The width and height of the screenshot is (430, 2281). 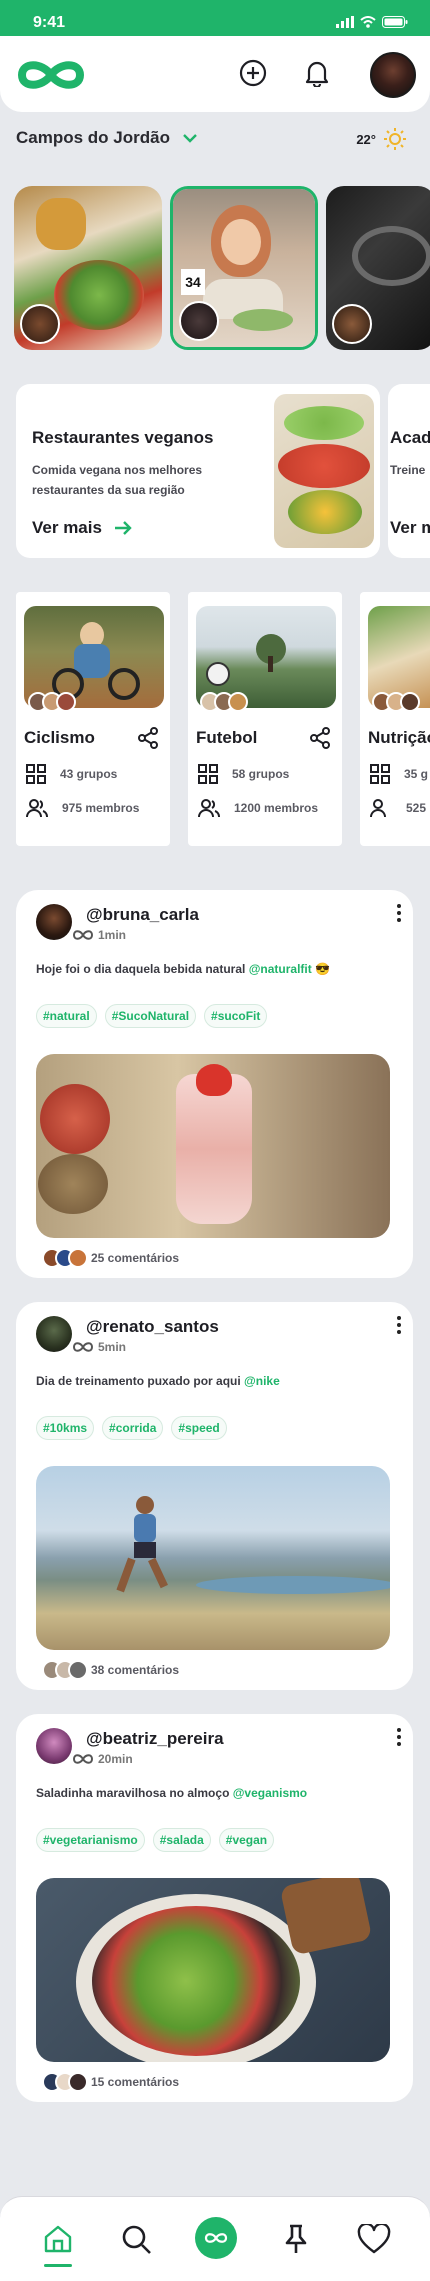 What do you see at coordinates (152, 1327) in the screenshot?
I see `post-username: @renato_santos` at bounding box center [152, 1327].